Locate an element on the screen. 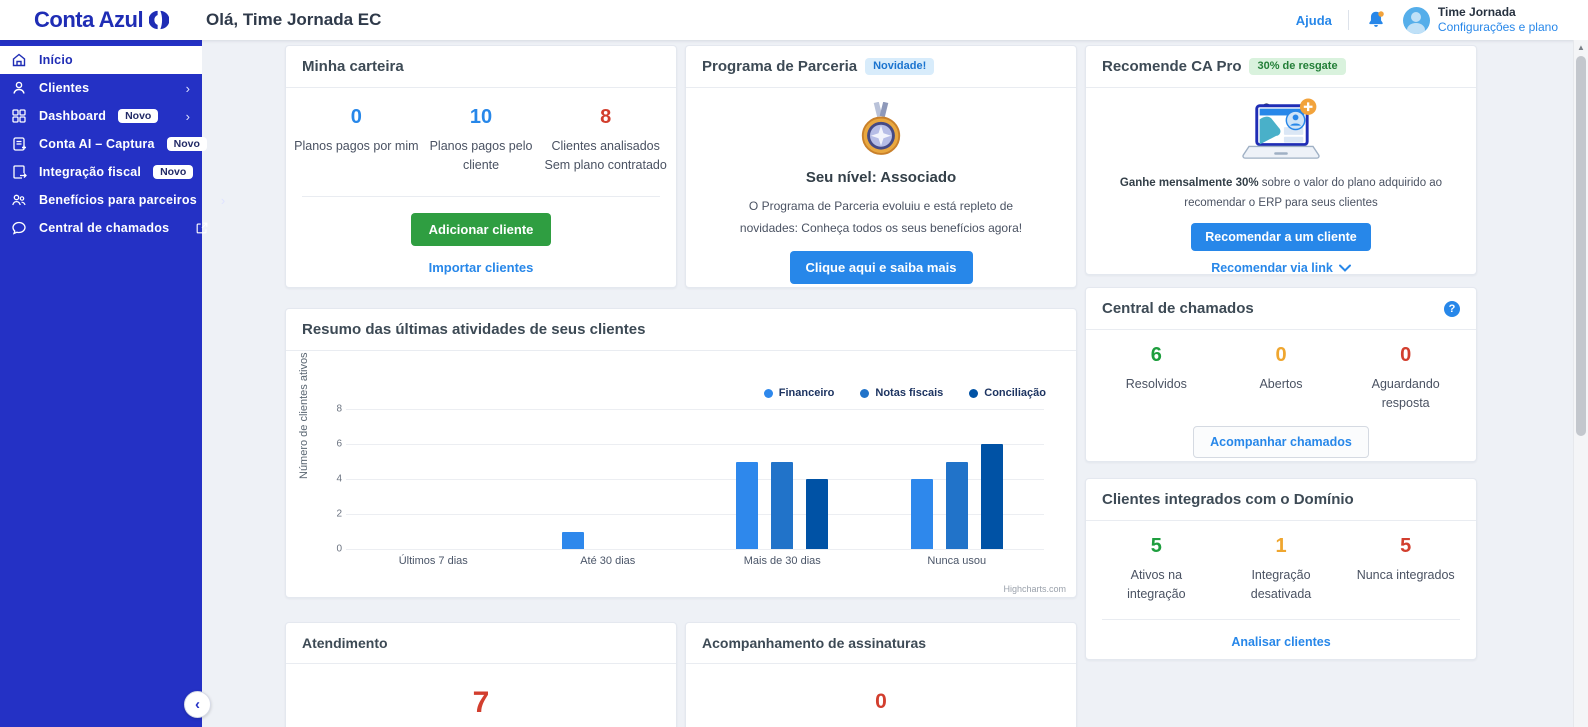  stat-integracao-desativada: 1 Integração desativada is located at coordinates (1281, 568).